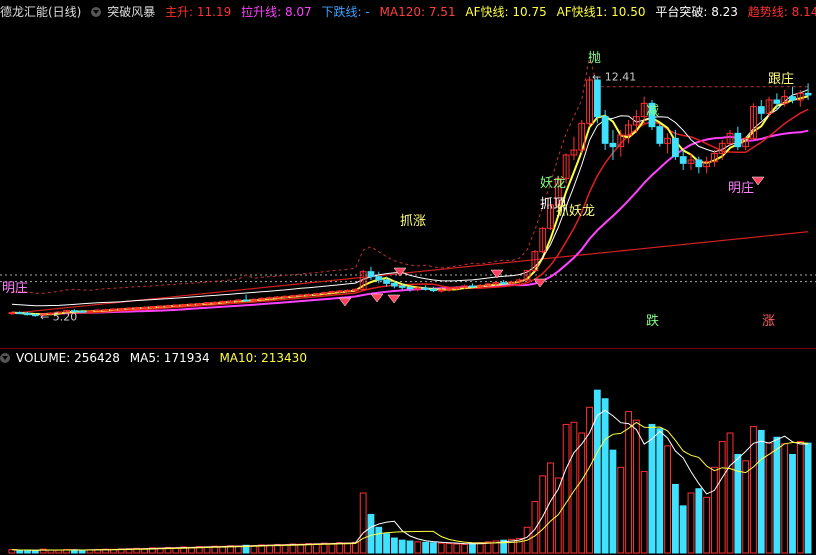 The width and height of the screenshot is (816, 555). Describe the element at coordinates (614, 76) in the screenshot. I see `high-price-label: ← 12.41` at that location.